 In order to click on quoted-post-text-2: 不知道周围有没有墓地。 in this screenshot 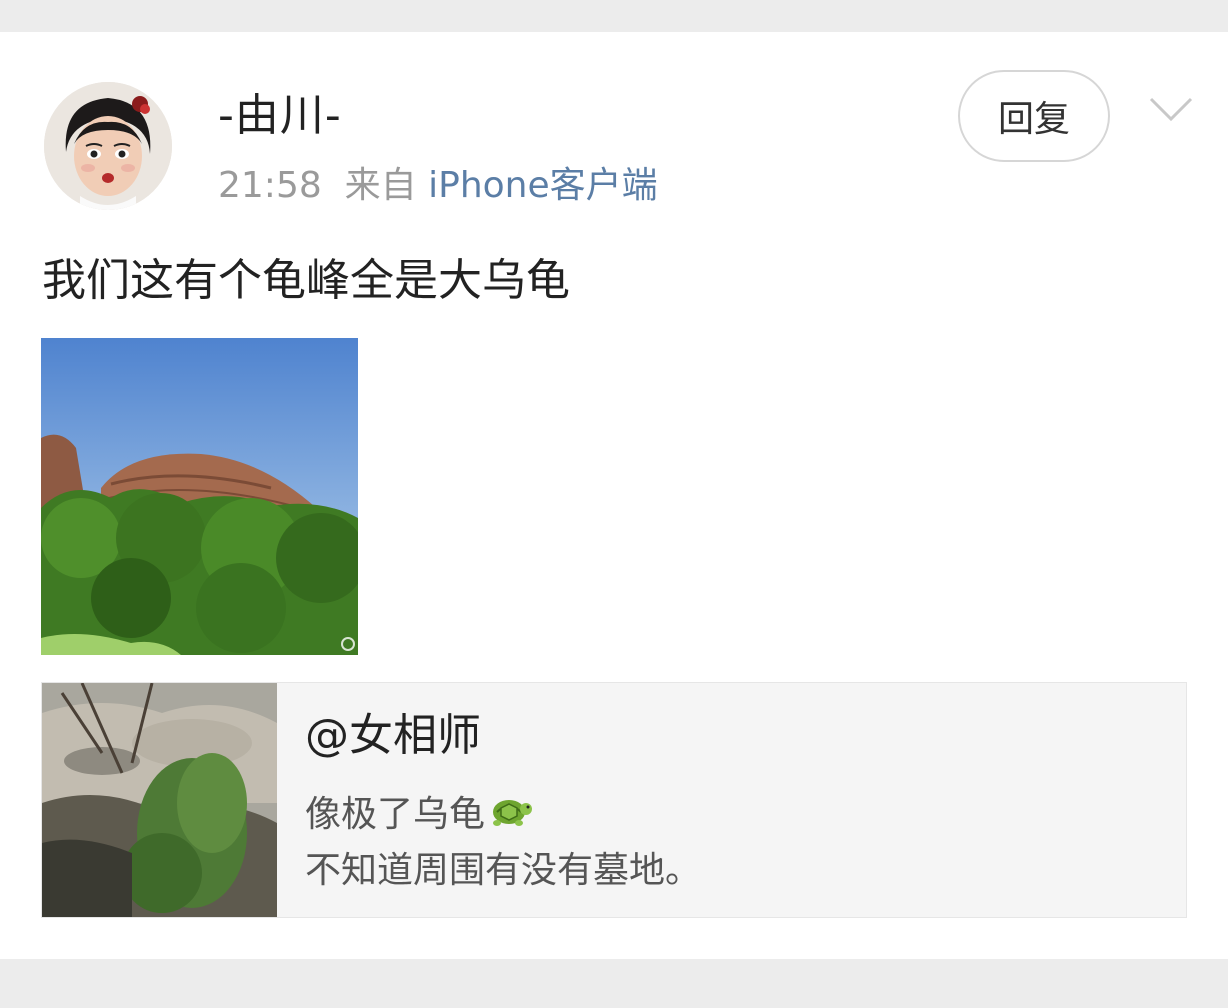, I will do `click(503, 870)`.